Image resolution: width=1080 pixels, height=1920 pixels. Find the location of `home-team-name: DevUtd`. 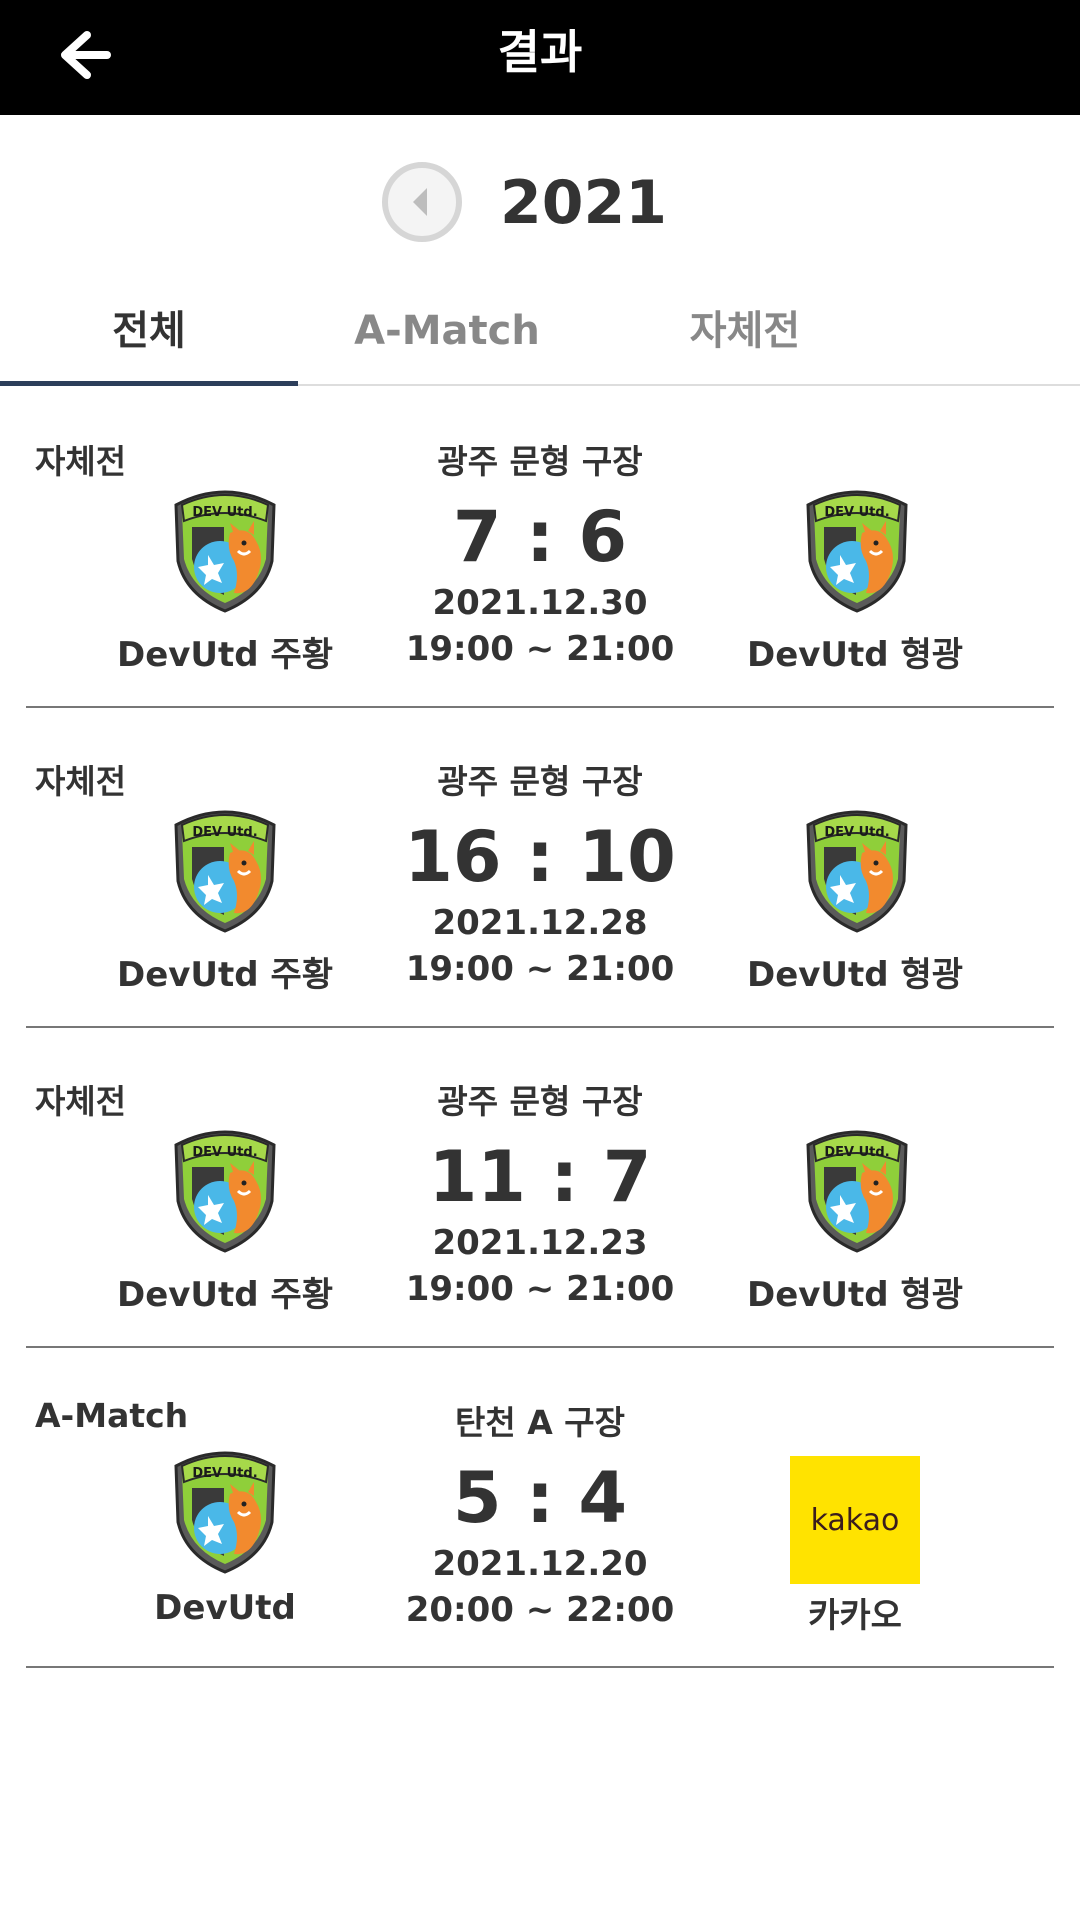

home-team-name: DevUtd is located at coordinates (225, 1608).